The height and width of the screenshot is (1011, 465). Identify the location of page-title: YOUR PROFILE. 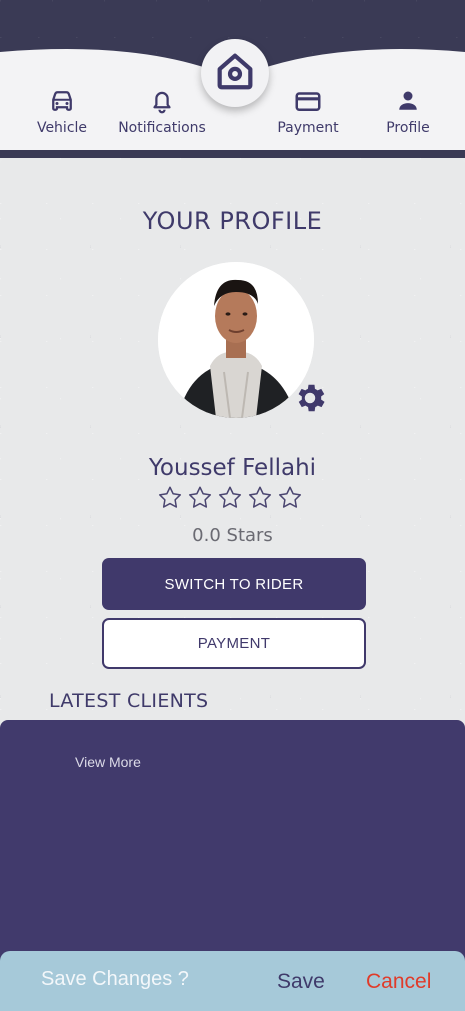
(232, 221).